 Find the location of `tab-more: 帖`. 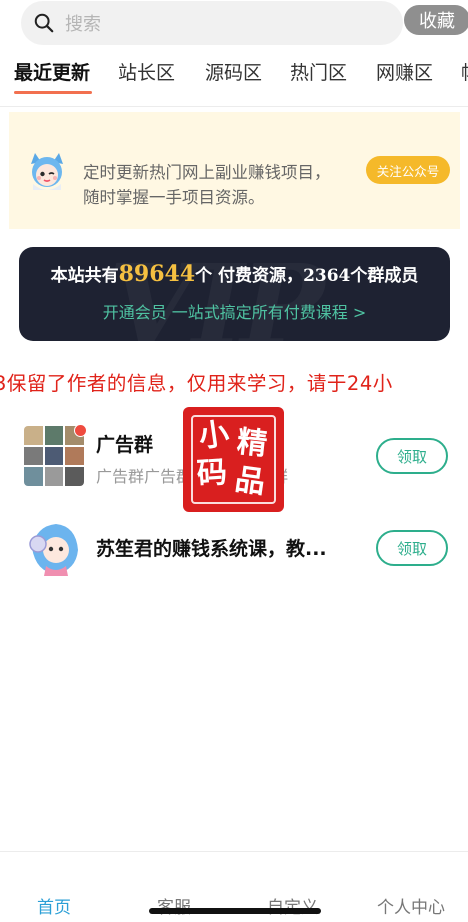

tab-more: 帖 is located at coordinates (464, 71).